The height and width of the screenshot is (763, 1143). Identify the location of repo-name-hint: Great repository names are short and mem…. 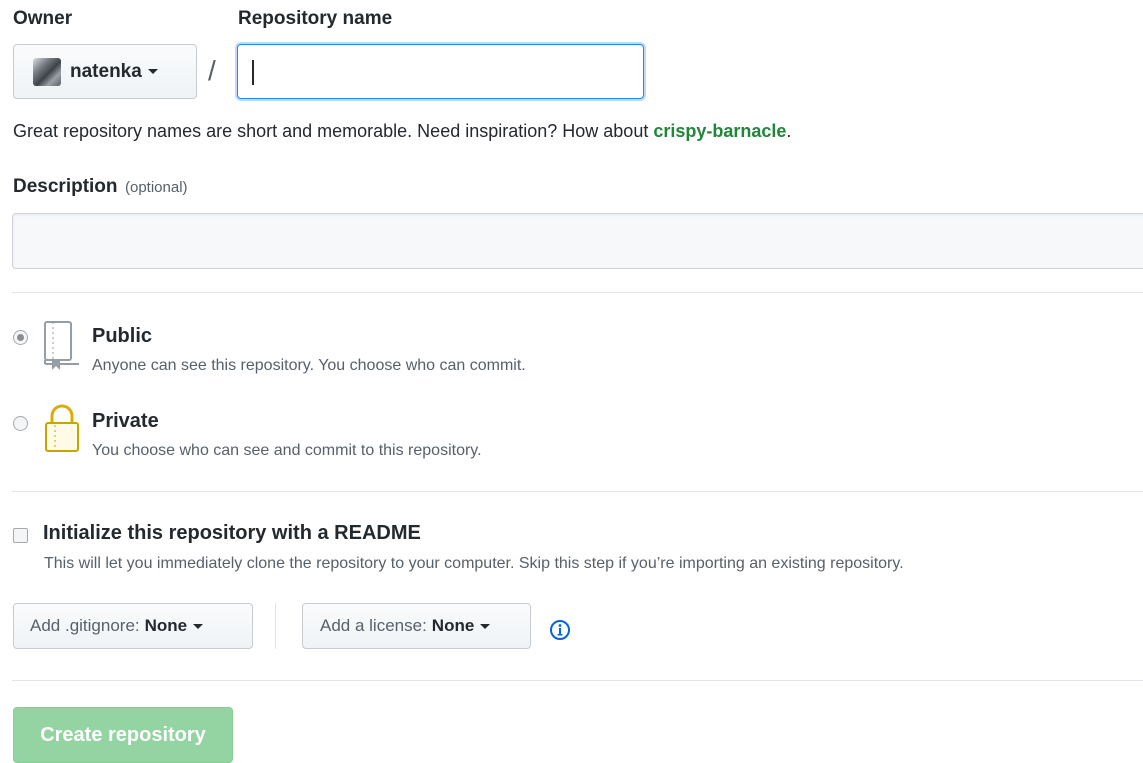
(402, 131).